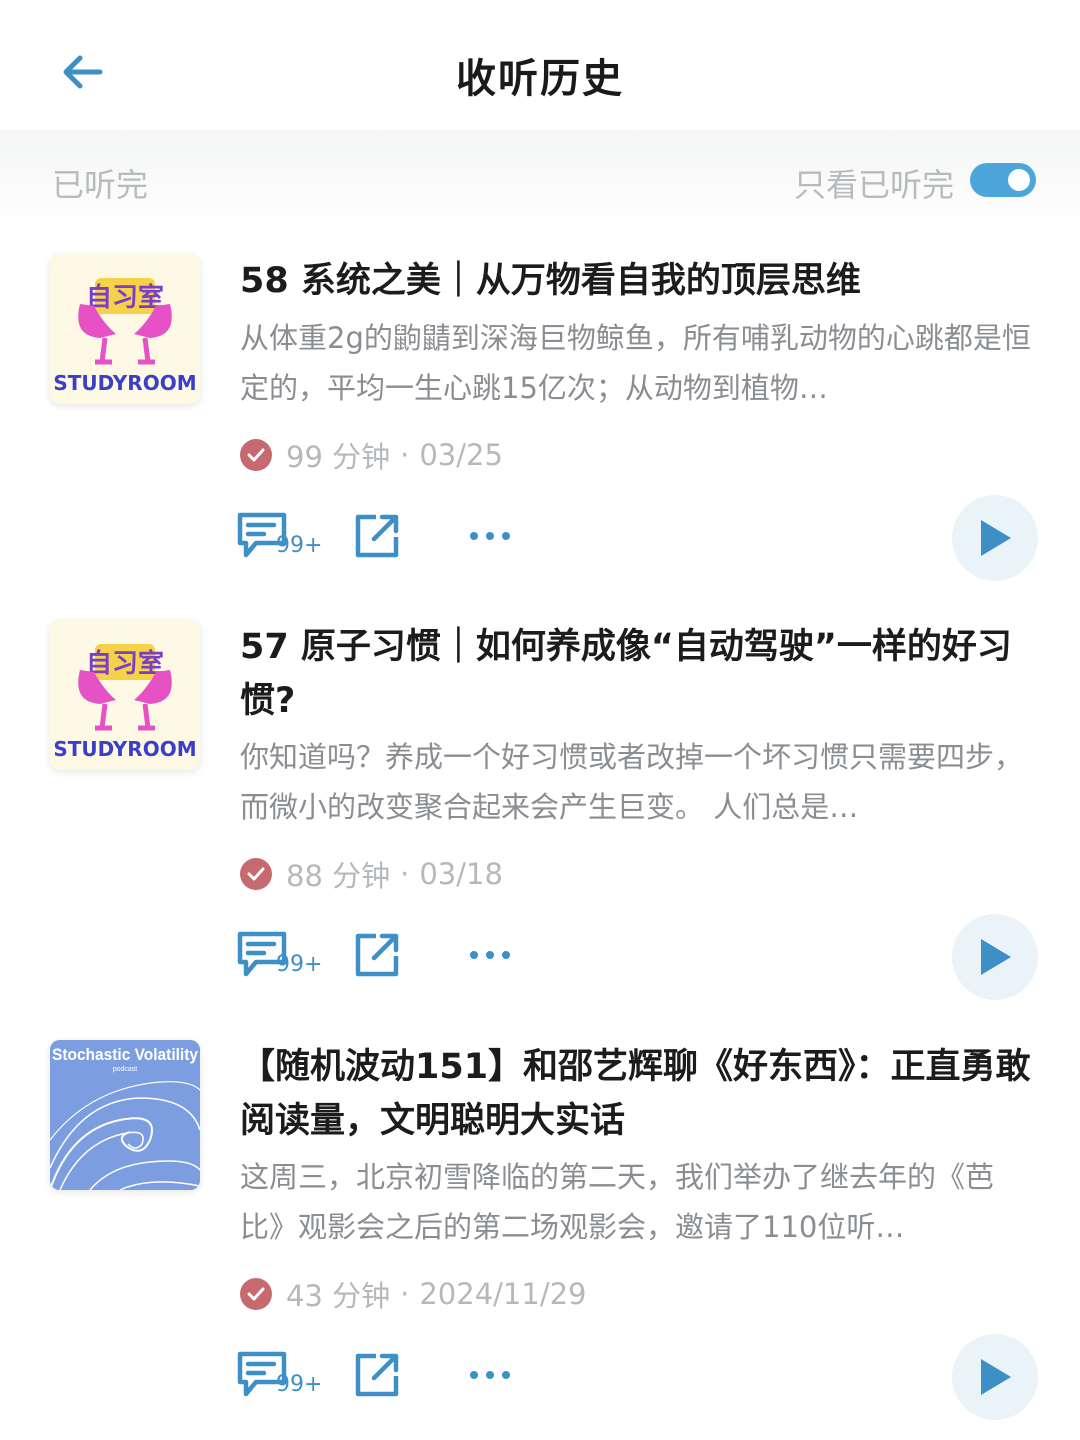 The height and width of the screenshot is (1440, 1080). I want to click on episode-meta: 88 分钟 · 03/18, so click(371, 874).